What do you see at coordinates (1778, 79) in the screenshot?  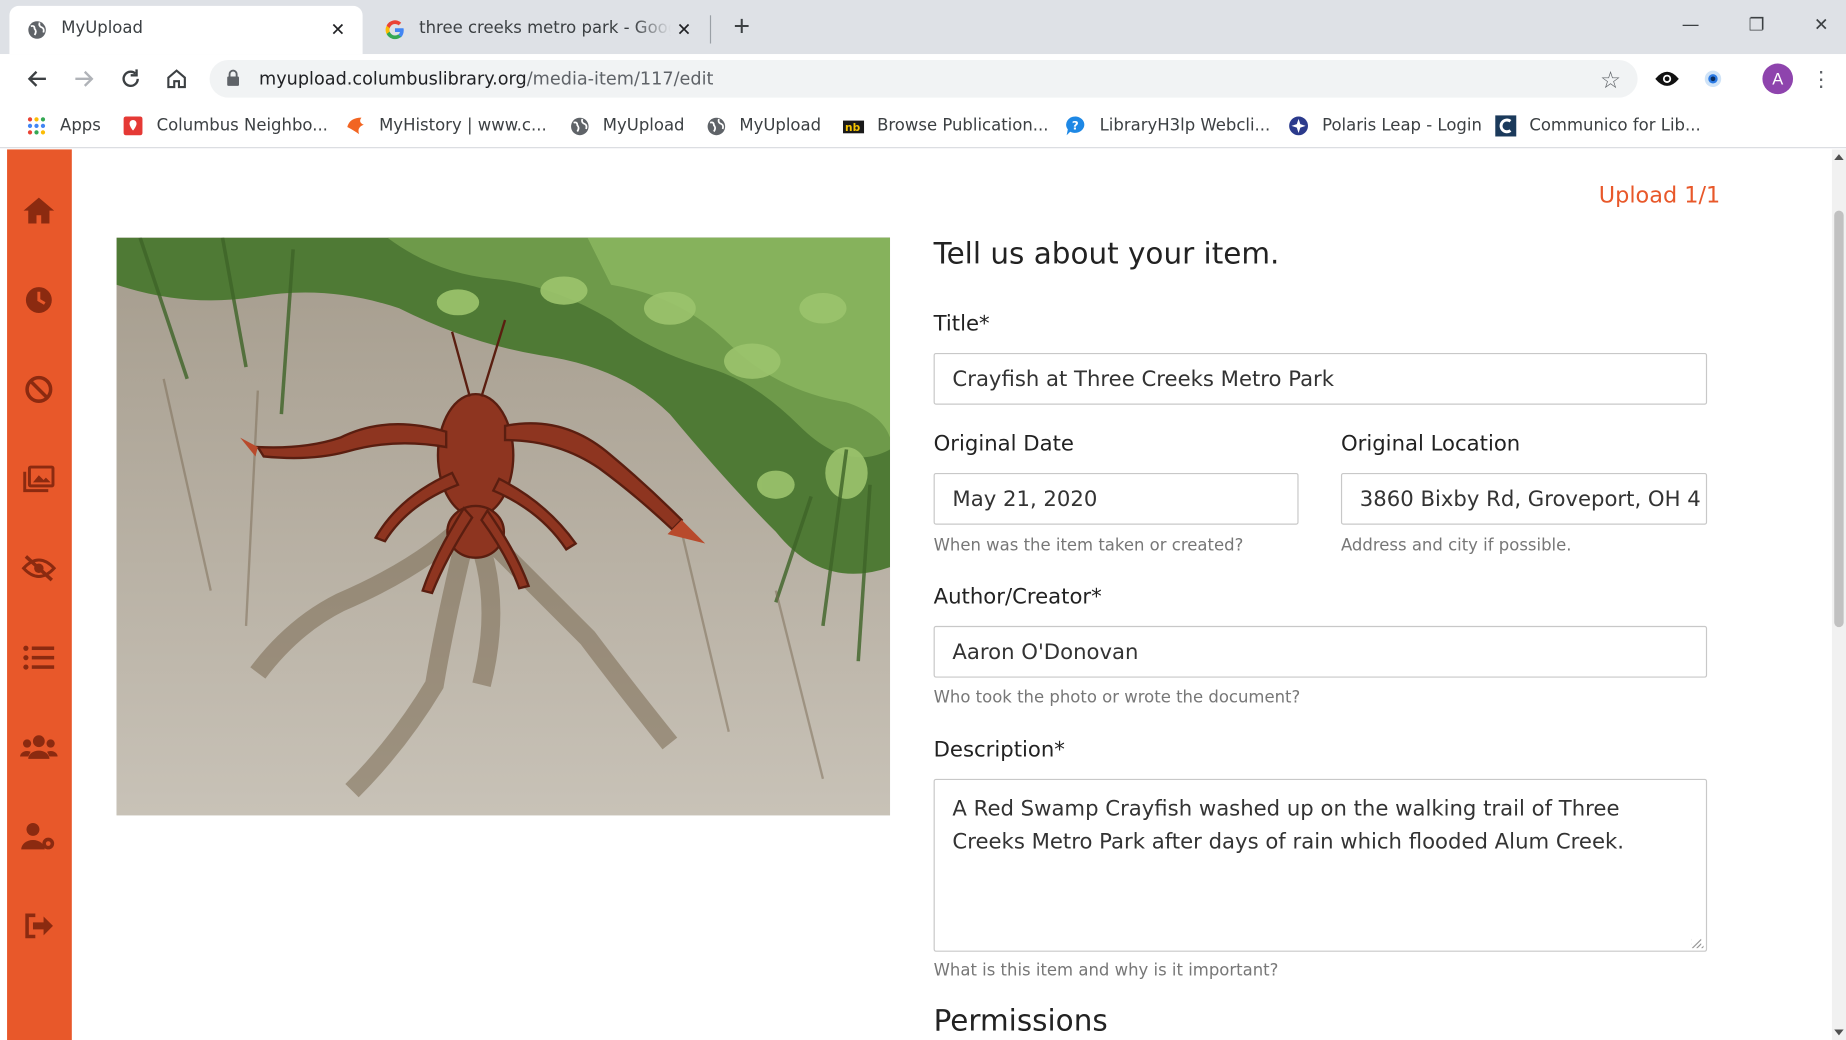 I see `profile-avatar: A` at bounding box center [1778, 79].